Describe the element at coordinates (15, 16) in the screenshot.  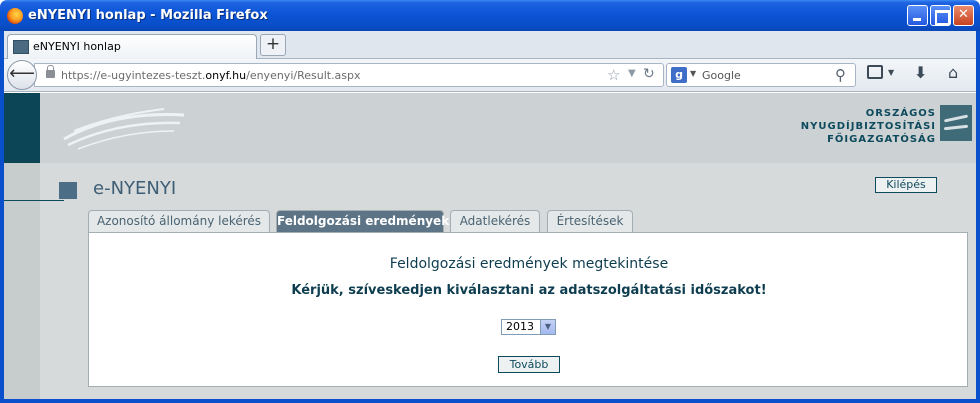
I see `firefox-icon` at that location.